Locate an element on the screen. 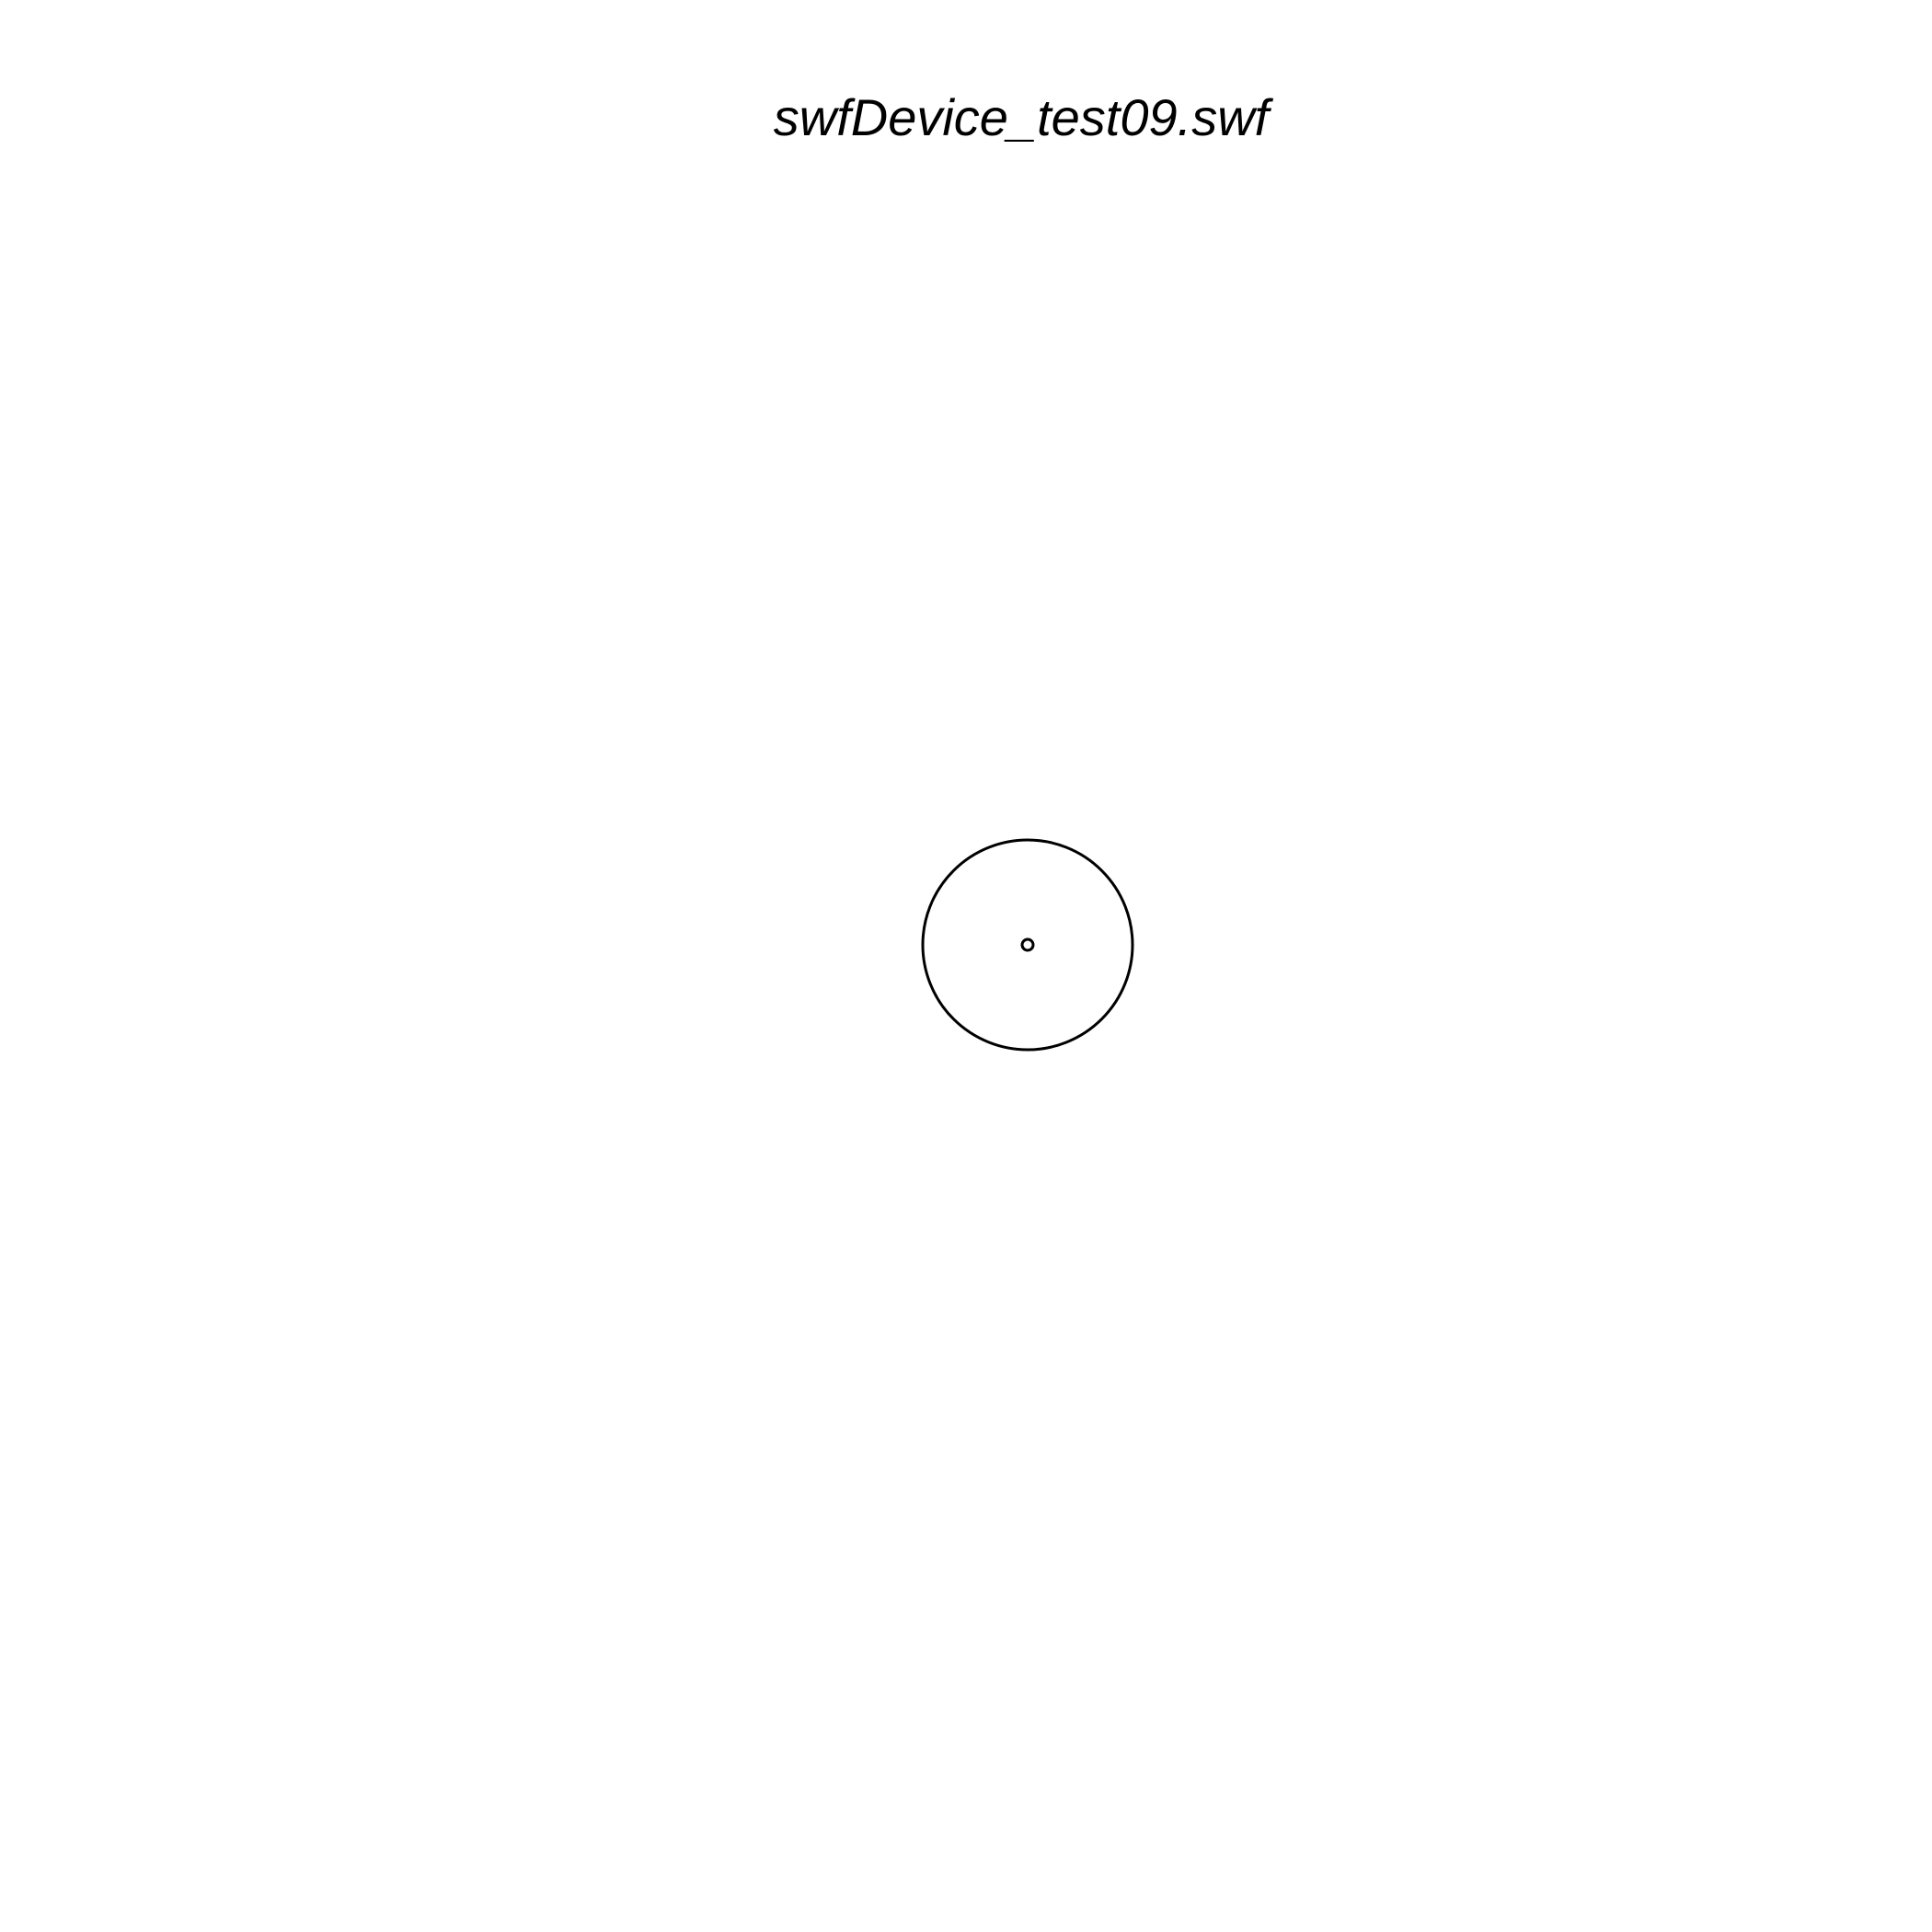  plot-area is located at coordinates (1027, 945).